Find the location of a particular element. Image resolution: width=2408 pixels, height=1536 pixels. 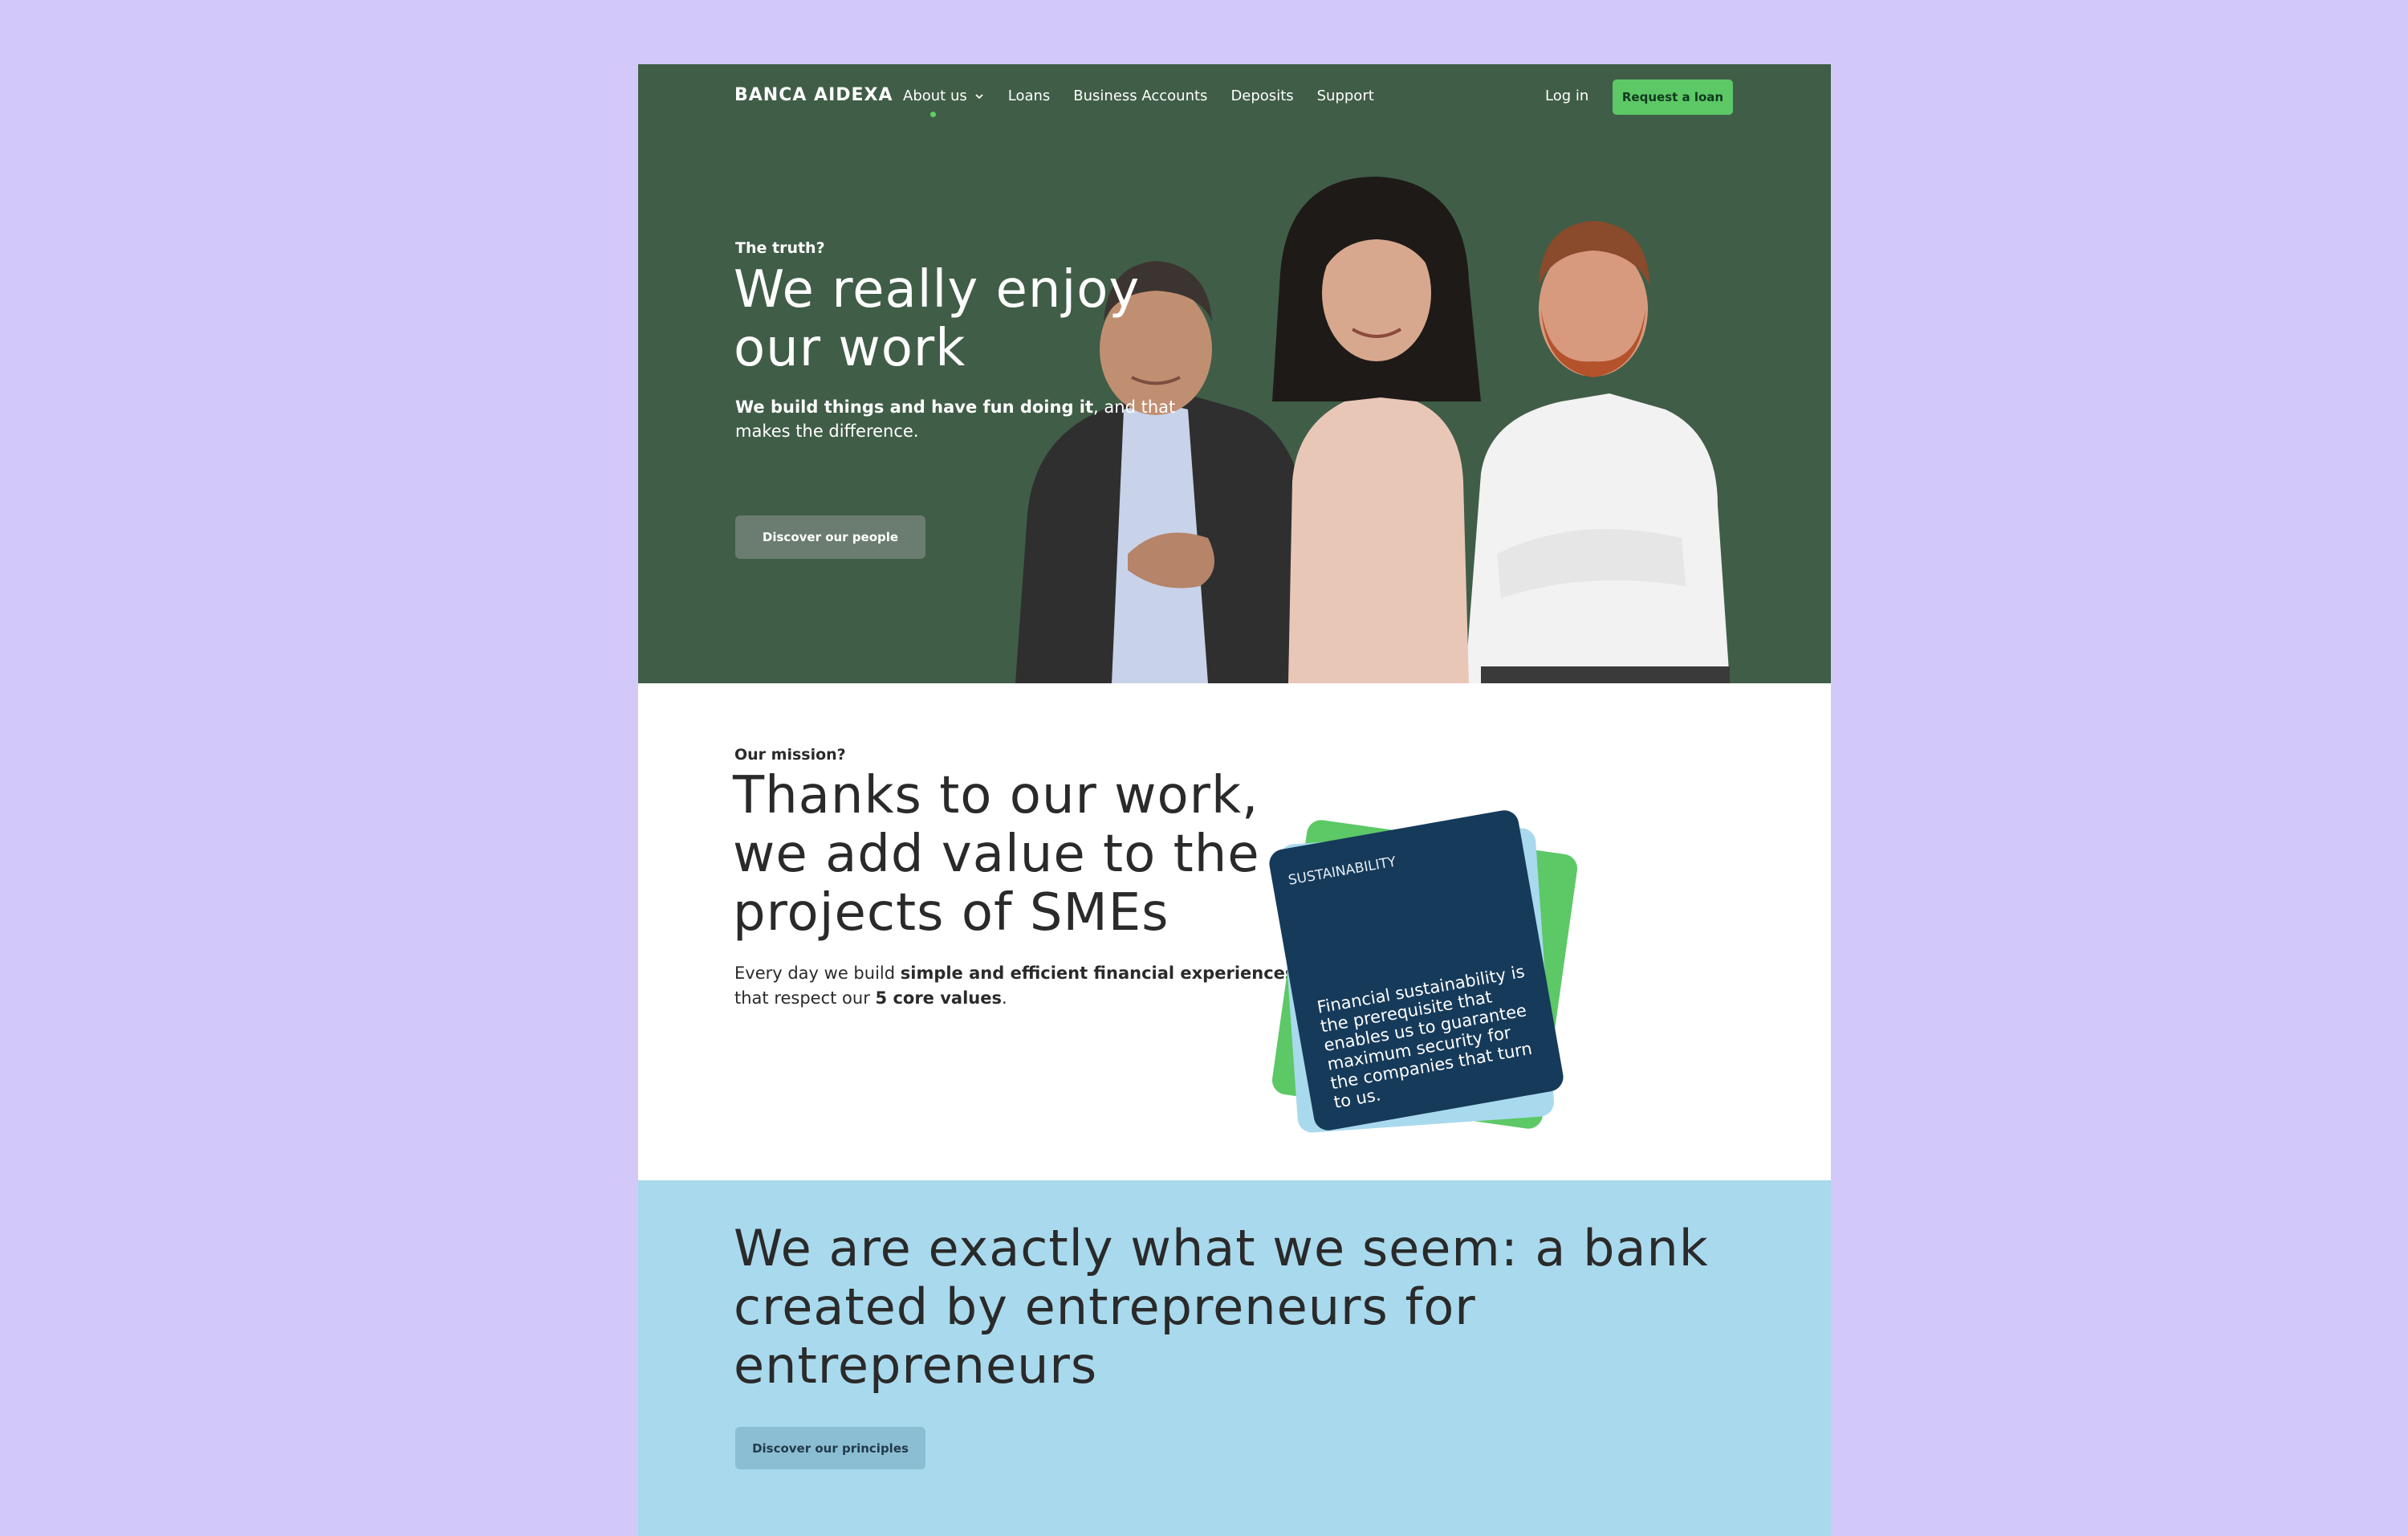

nav-item-support: Support is located at coordinates (1345, 96).